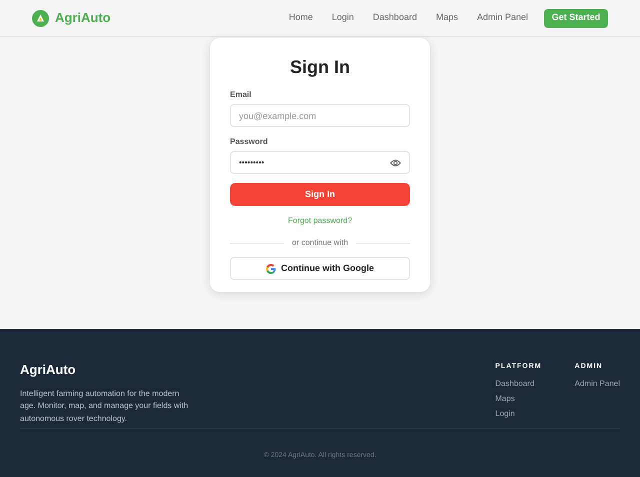 The height and width of the screenshot is (477, 640). Describe the element at coordinates (48, 370) in the screenshot. I see `footer-brand: AgriAuto` at that location.